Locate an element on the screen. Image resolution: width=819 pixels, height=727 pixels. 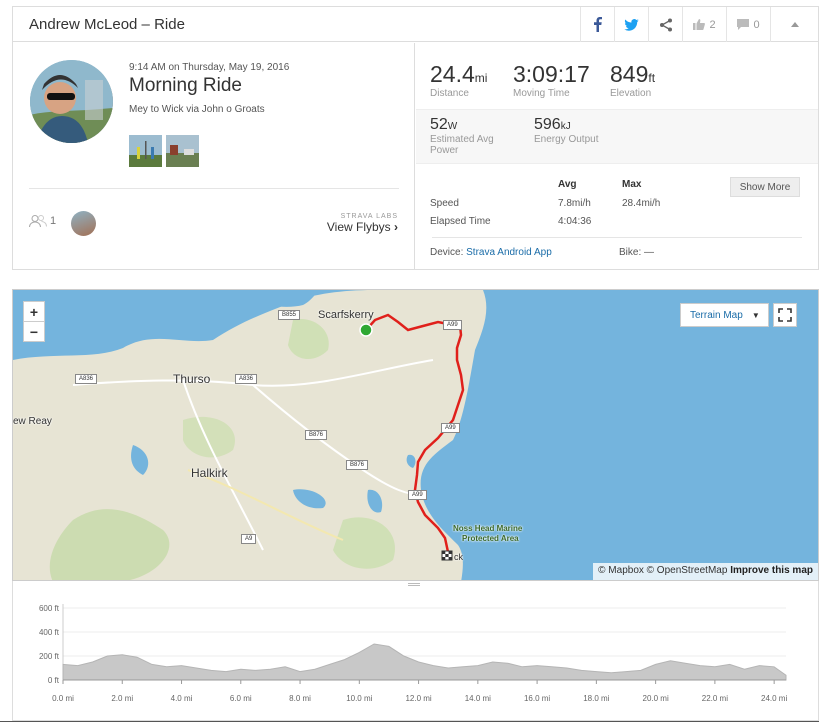
activity-date: 9:14 AM on Thursday, May 19, 2016 is located at coordinates (209, 67).